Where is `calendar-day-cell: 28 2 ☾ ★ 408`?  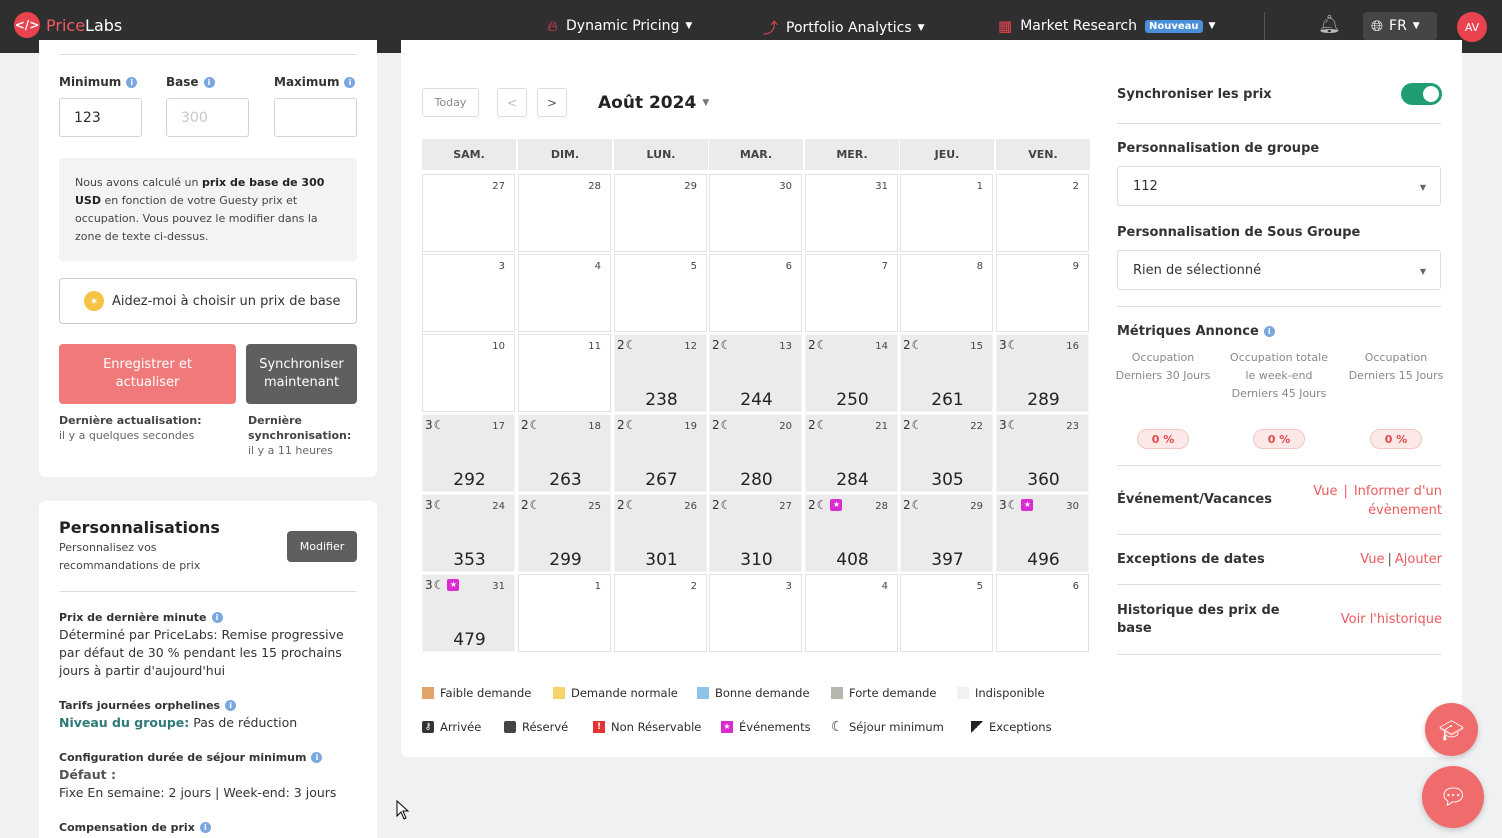 calendar-day-cell: 28 2 ☾ ★ 408 is located at coordinates (851, 533).